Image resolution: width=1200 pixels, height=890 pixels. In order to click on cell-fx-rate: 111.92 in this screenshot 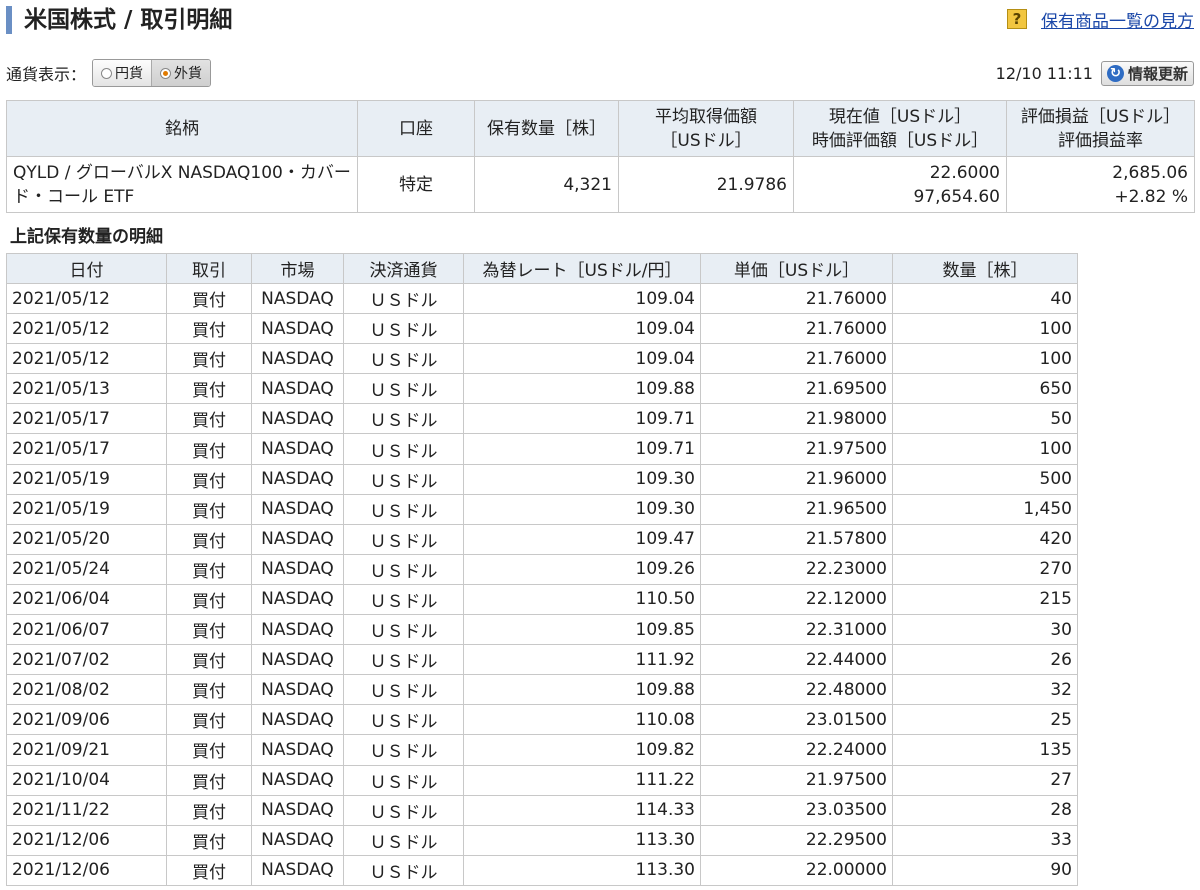, I will do `click(582, 660)`.